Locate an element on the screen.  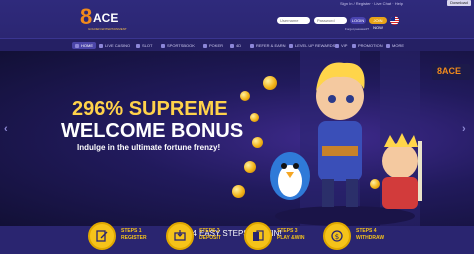
slot-icon is located at coordinates (138, 45).